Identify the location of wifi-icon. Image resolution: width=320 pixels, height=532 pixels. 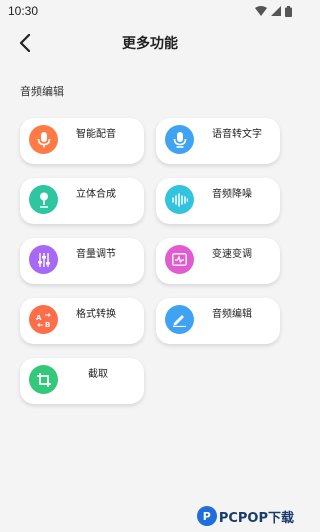
(261, 11).